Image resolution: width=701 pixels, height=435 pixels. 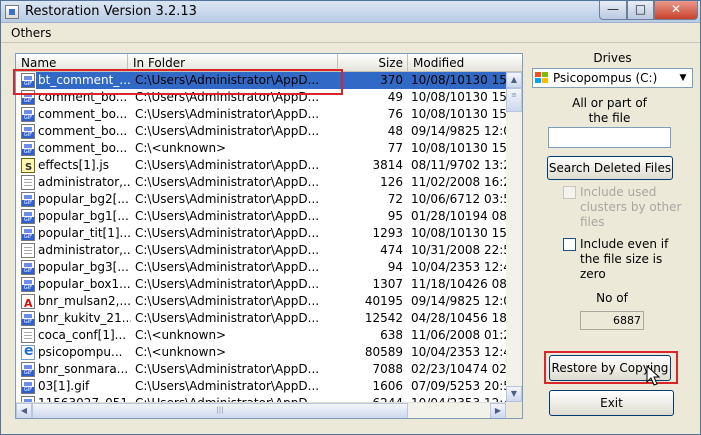 What do you see at coordinates (72, 63) in the screenshot?
I see `column-header-name: Name` at bounding box center [72, 63].